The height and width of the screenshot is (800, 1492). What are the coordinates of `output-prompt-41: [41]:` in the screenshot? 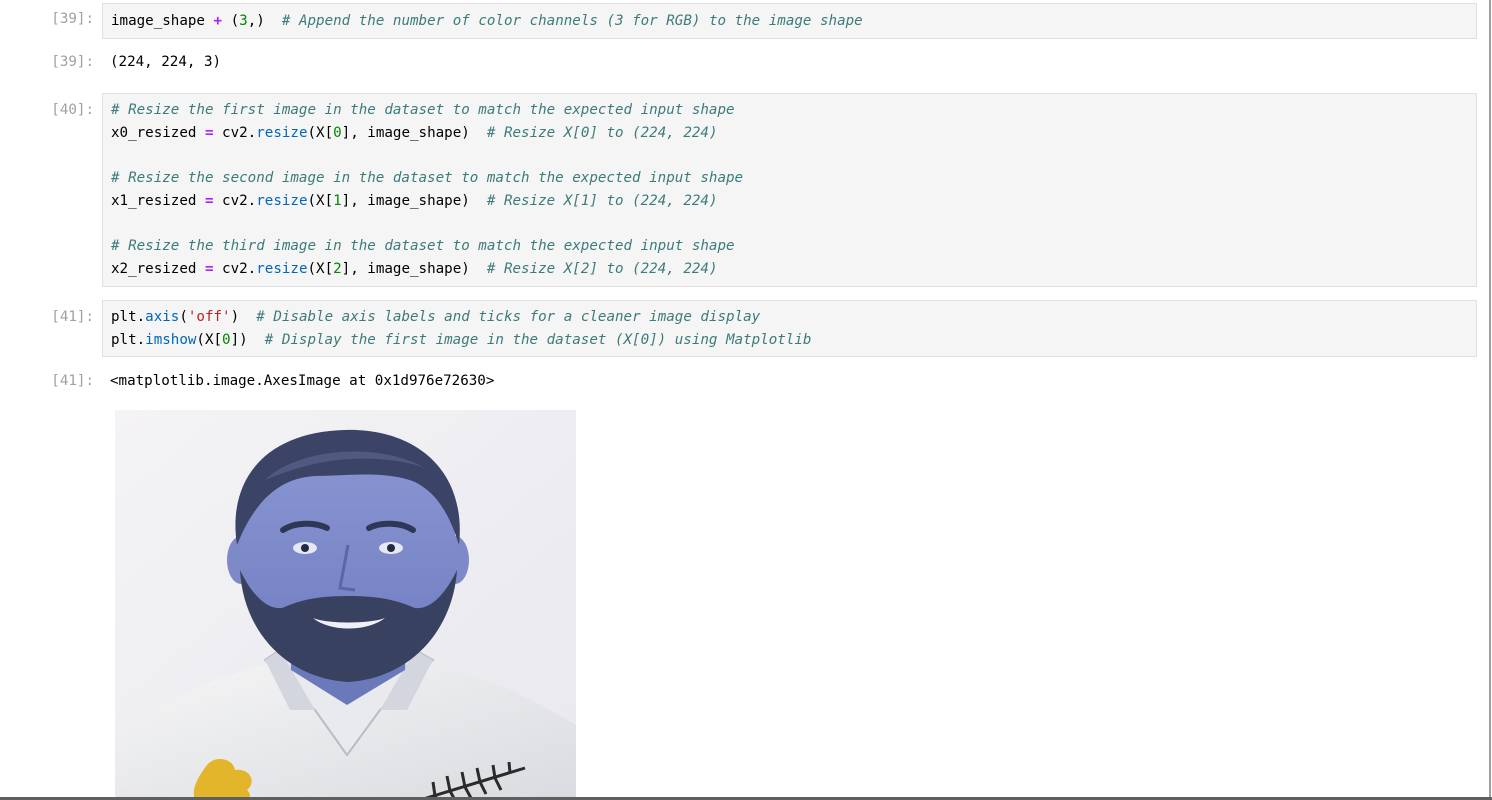 It's located at (72, 381).